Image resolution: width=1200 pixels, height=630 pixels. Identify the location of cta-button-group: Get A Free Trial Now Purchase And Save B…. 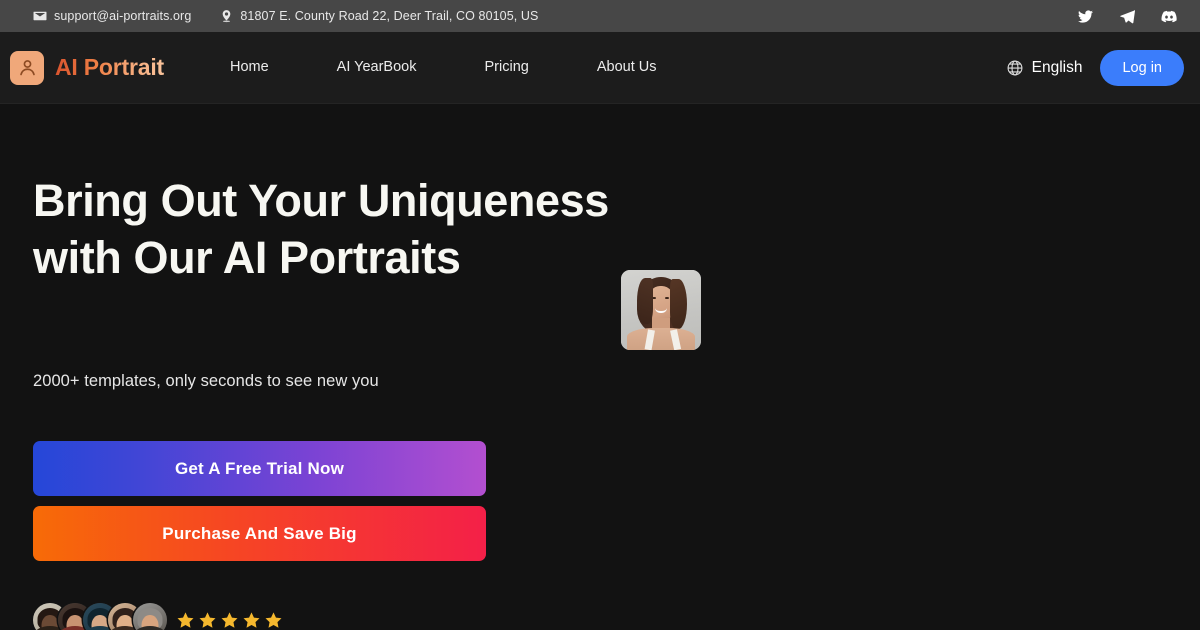
(259, 501).